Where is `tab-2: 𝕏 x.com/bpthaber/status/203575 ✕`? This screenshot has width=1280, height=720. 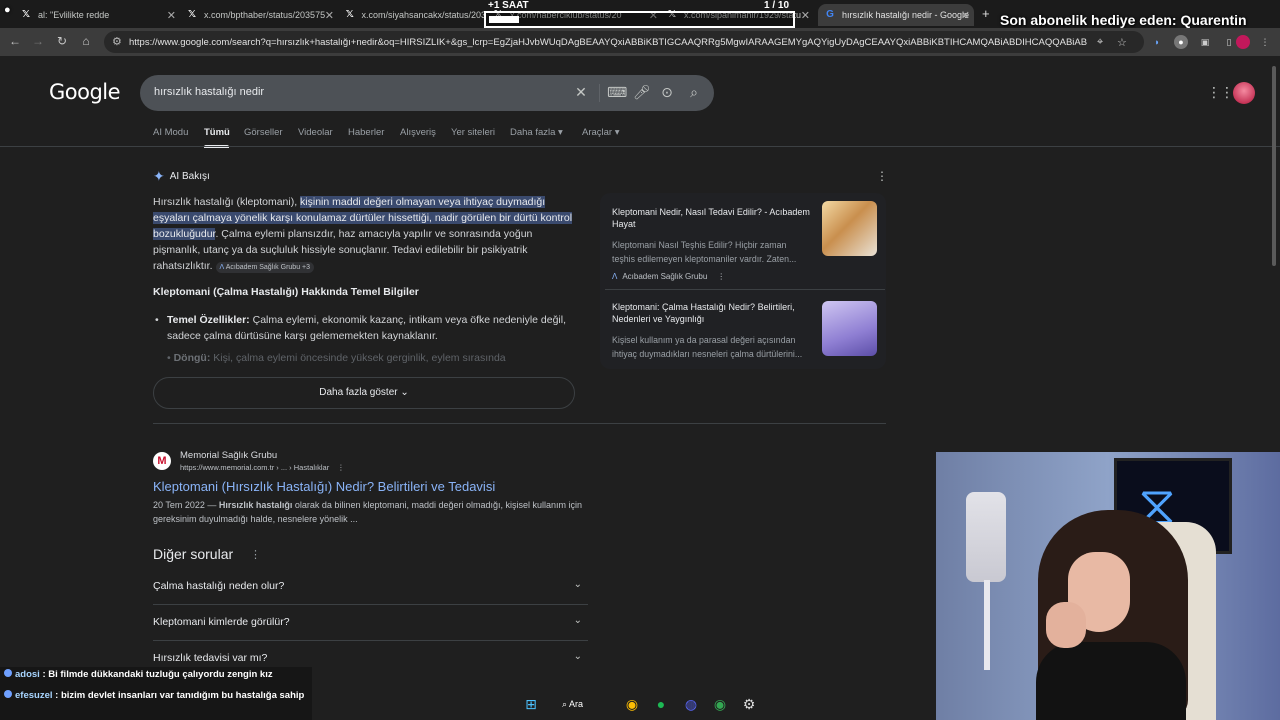
tab-2: 𝕏 x.com/bpthaber/status/203575 ✕ is located at coordinates (262, 15).